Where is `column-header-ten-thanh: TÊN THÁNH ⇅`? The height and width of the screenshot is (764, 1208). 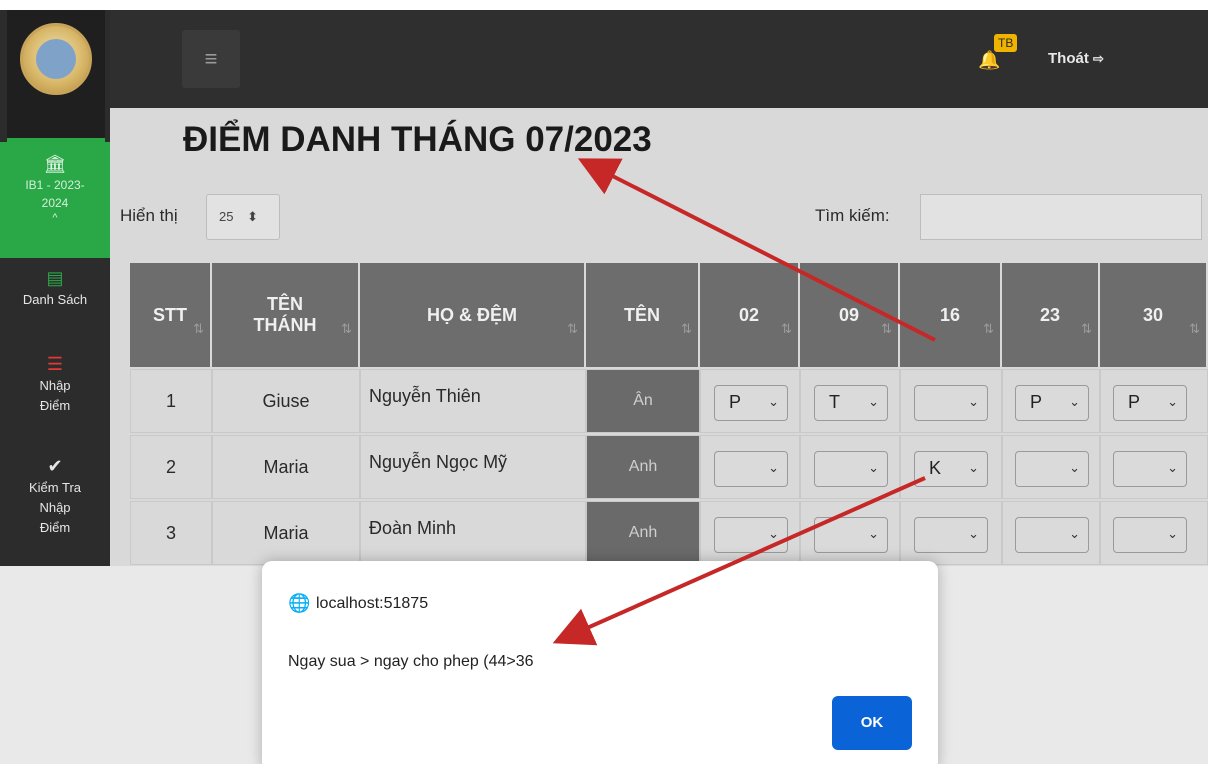
column-header-ten-thanh: TÊN THÁNH ⇅ is located at coordinates (286, 315).